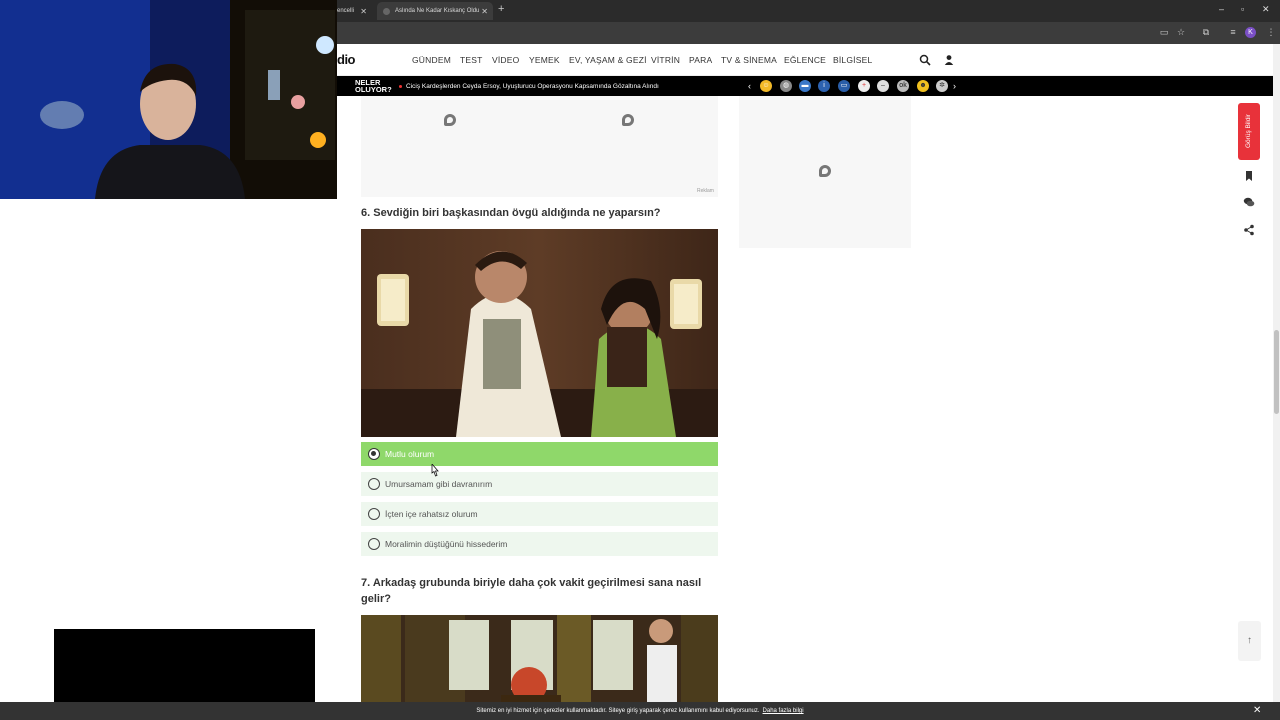  I want to click on nav-item-test: TEST, so click(471, 60).